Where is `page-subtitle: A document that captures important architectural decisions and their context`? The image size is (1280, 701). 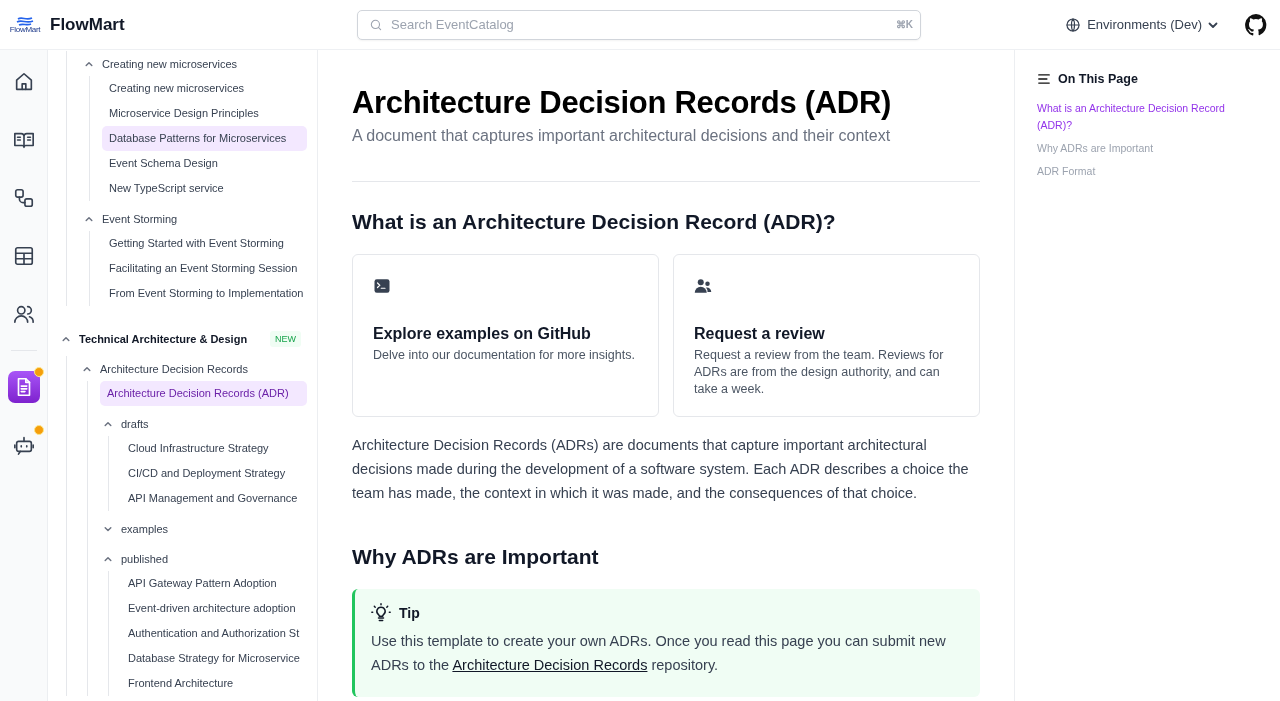 page-subtitle: A document that captures important architectural decisions and their context is located at coordinates (622, 136).